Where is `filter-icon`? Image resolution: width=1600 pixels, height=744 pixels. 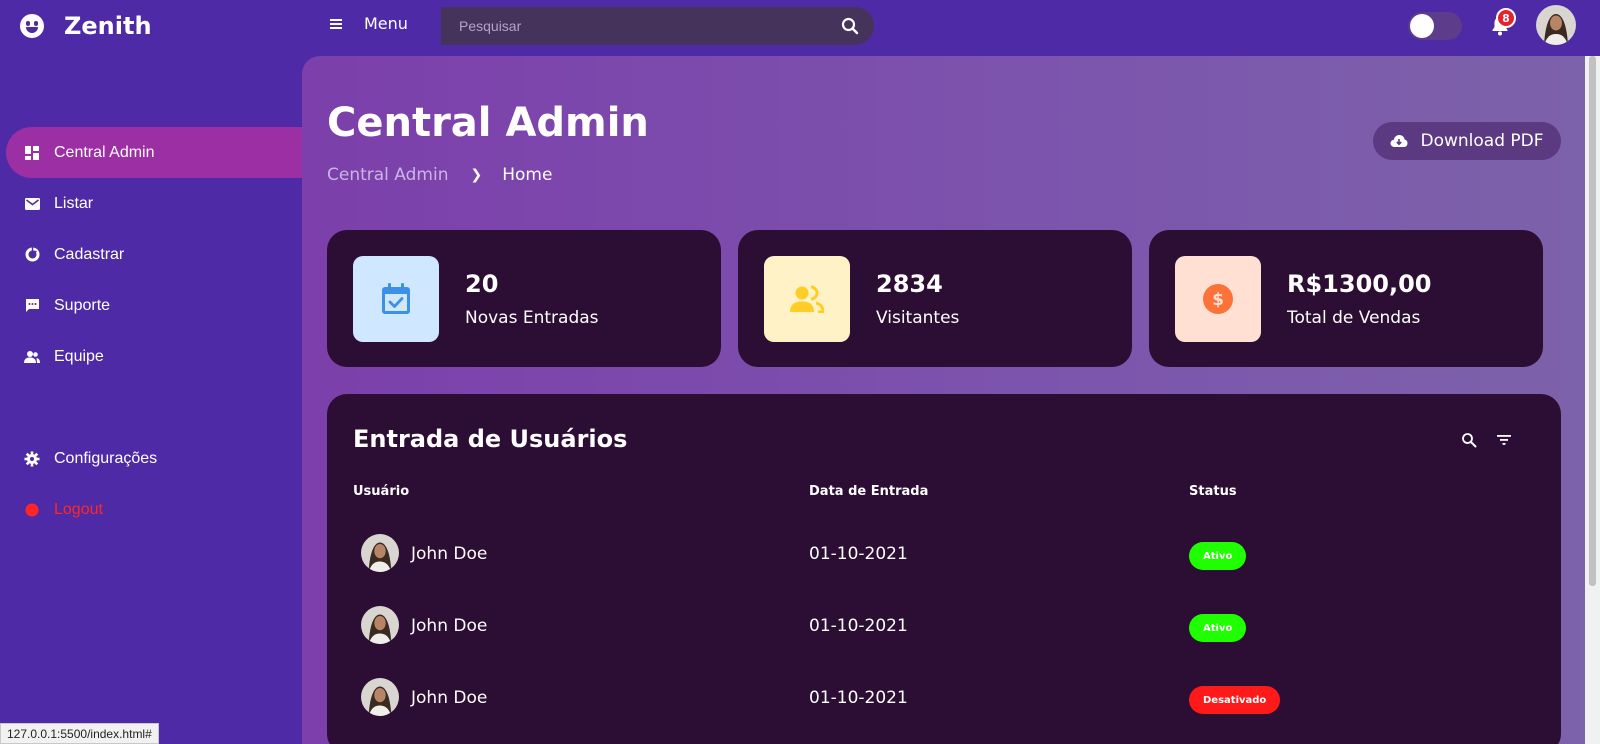
filter-icon is located at coordinates (1504, 440).